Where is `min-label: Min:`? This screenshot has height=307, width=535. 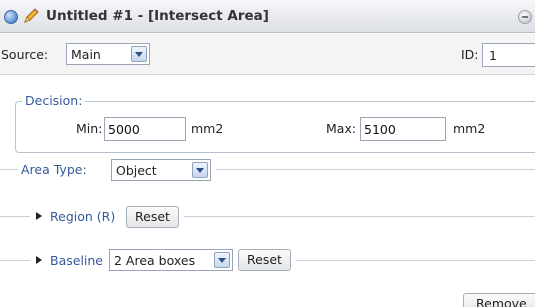
min-label: Min: is located at coordinates (89, 128).